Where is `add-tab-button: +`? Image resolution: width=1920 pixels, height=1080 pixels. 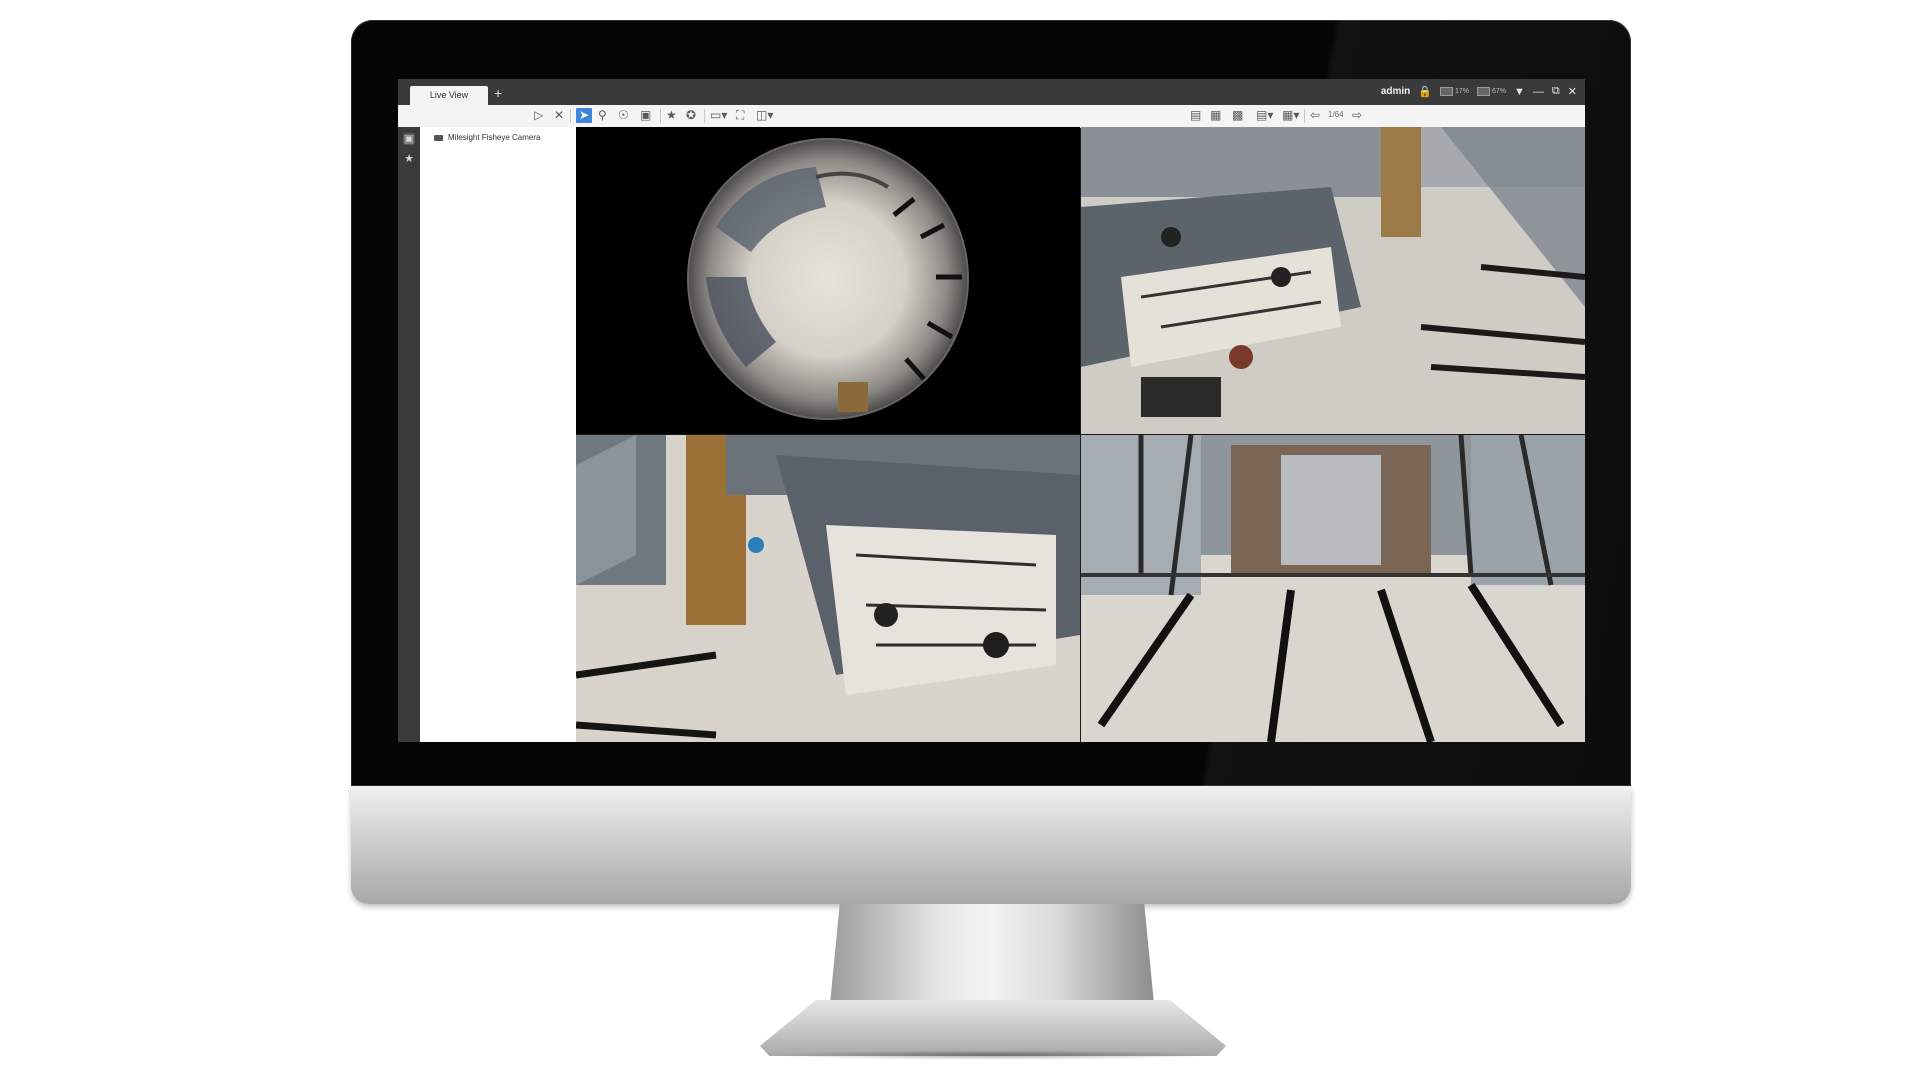 add-tab-button: + is located at coordinates (498, 93).